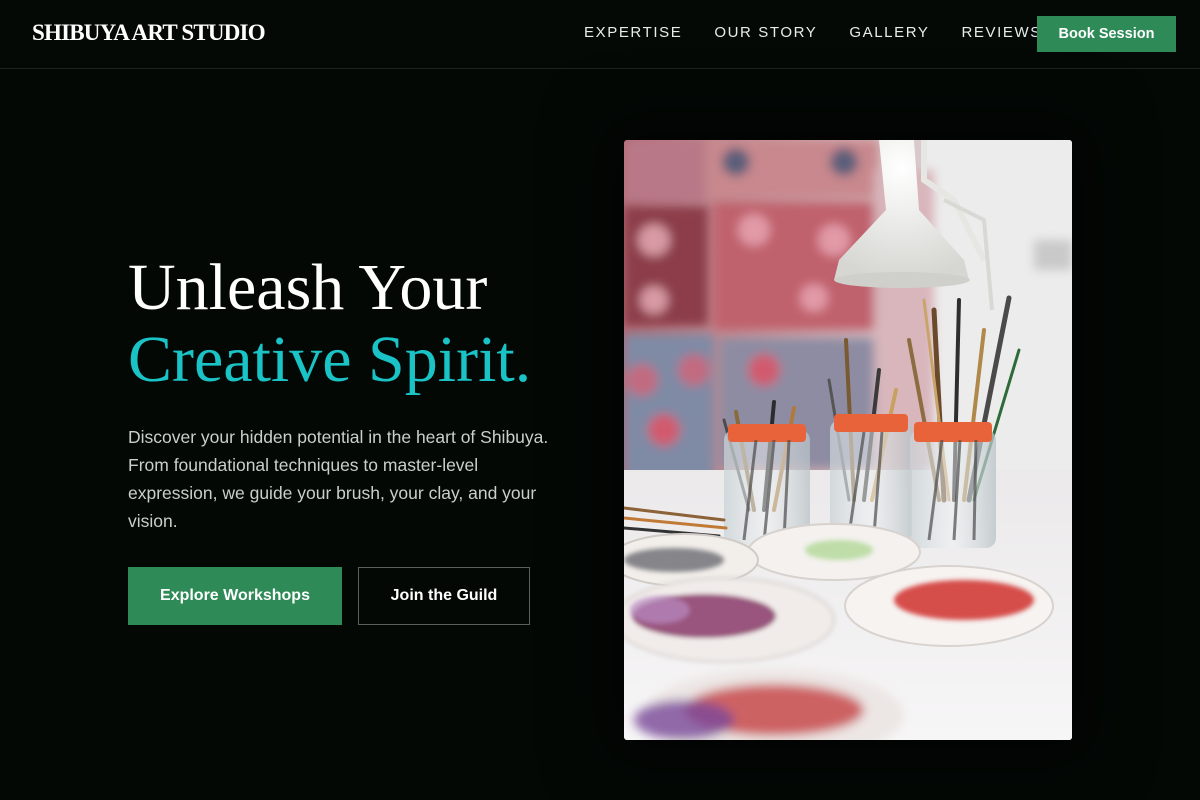  I want to click on hero-title: Unleash Your Creative Spirit., so click(363, 324).